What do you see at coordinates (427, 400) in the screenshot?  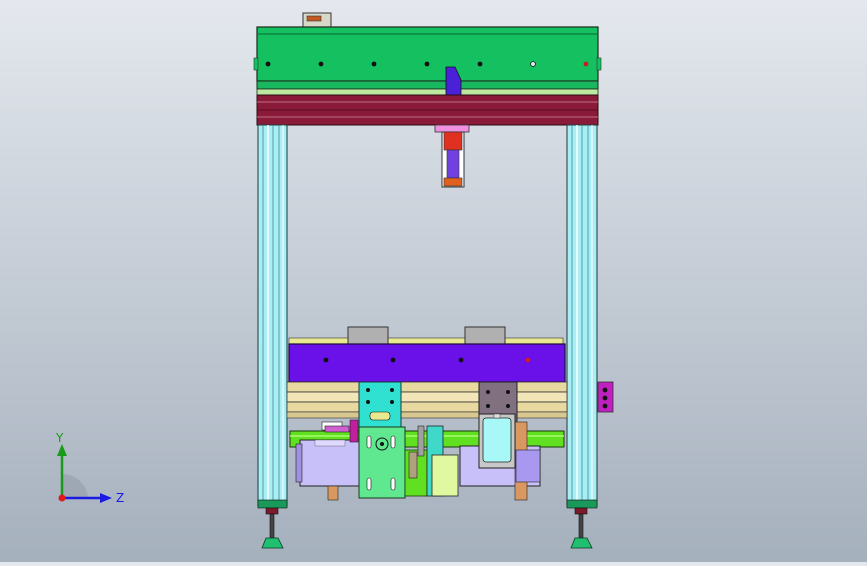 I see `slide-rails` at bounding box center [427, 400].